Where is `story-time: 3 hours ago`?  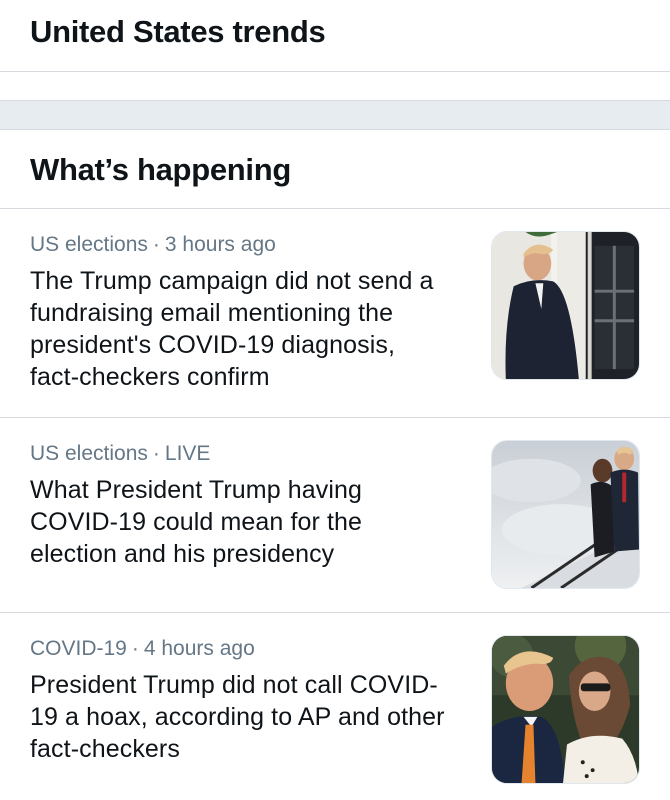
story-time: 3 hours ago is located at coordinates (220, 244).